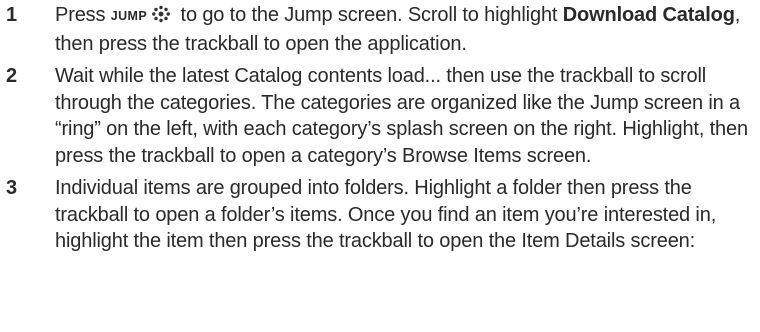 The height and width of the screenshot is (332, 760). Describe the element at coordinates (12, 188) in the screenshot. I see `step-number: 3` at that location.